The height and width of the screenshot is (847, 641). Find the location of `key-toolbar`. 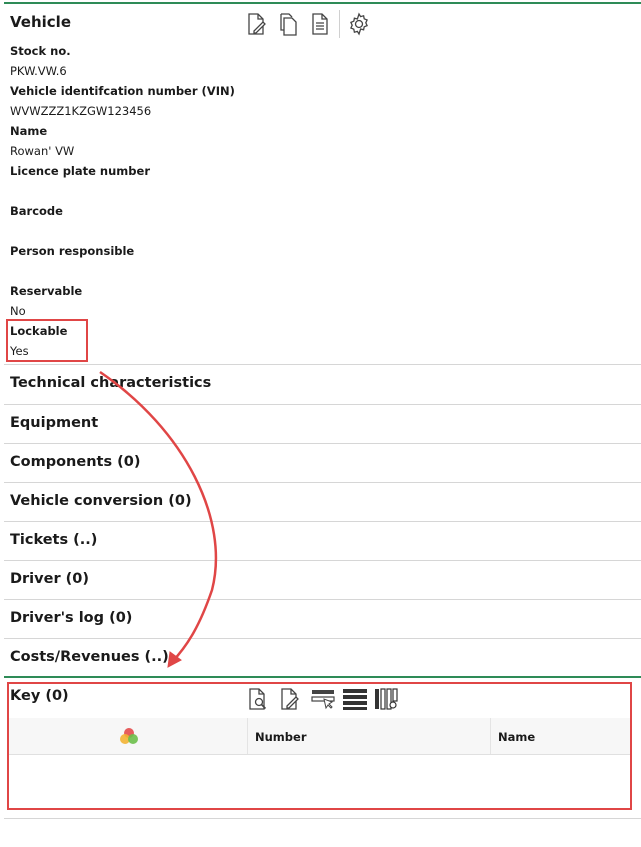

key-toolbar is located at coordinates (322, 699).